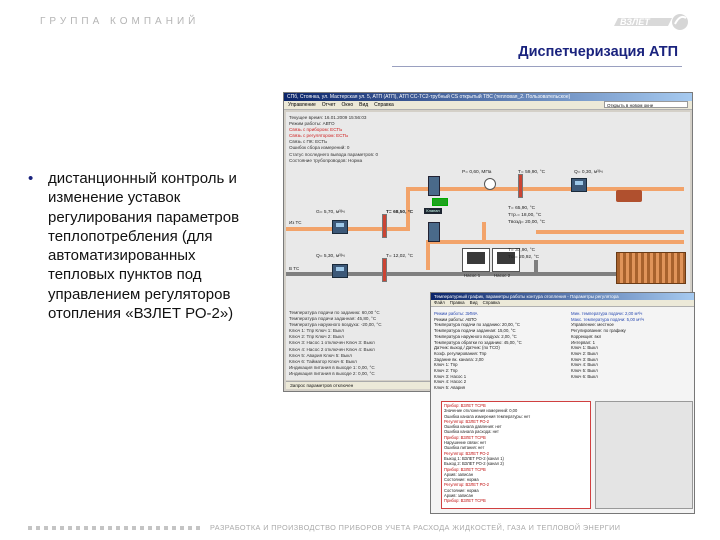 This screenshot has width=720, height=540. Describe the element at coordinates (400, 256) in the screenshot. I see `temperature-reading-bottom: T= 12,02, °C` at that location.